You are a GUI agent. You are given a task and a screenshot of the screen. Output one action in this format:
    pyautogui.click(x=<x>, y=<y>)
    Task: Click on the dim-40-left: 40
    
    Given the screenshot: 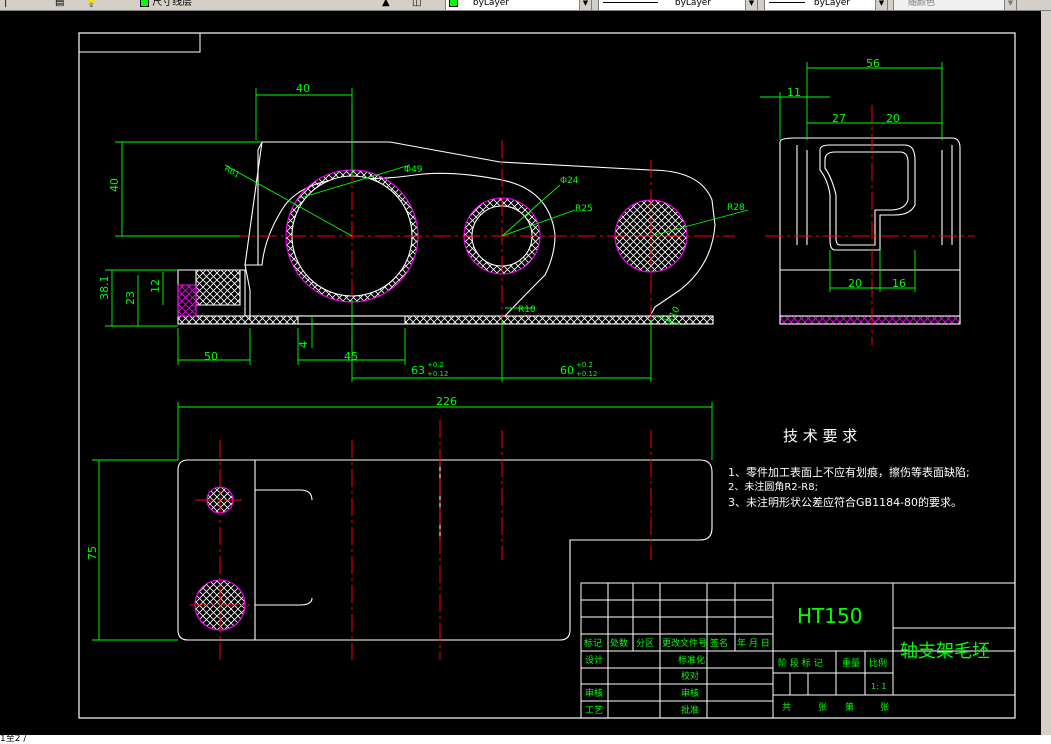 What is the action you would take?
    pyautogui.click(x=114, y=185)
    